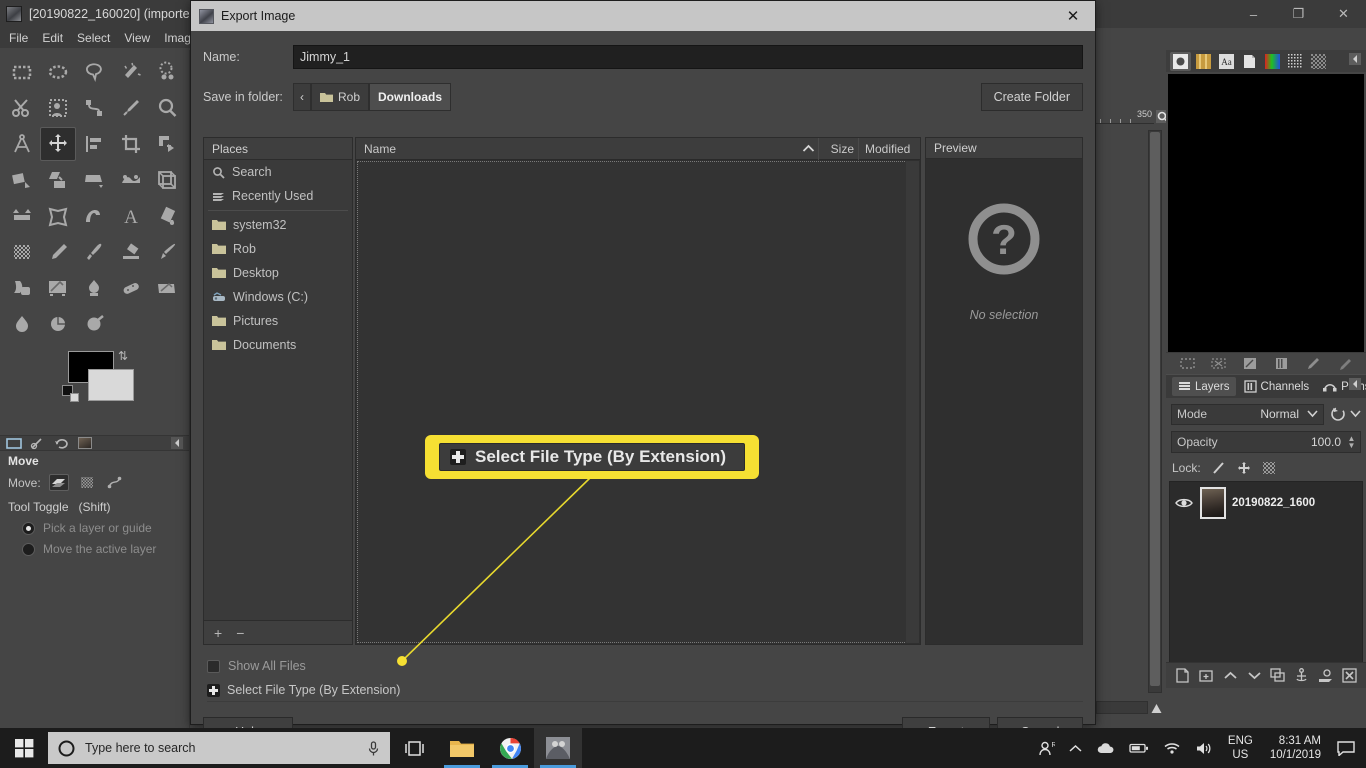 The height and width of the screenshot is (768, 1366). Describe the element at coordinates (131, 144) in the screenshot. I see `crop-tool` at that location.